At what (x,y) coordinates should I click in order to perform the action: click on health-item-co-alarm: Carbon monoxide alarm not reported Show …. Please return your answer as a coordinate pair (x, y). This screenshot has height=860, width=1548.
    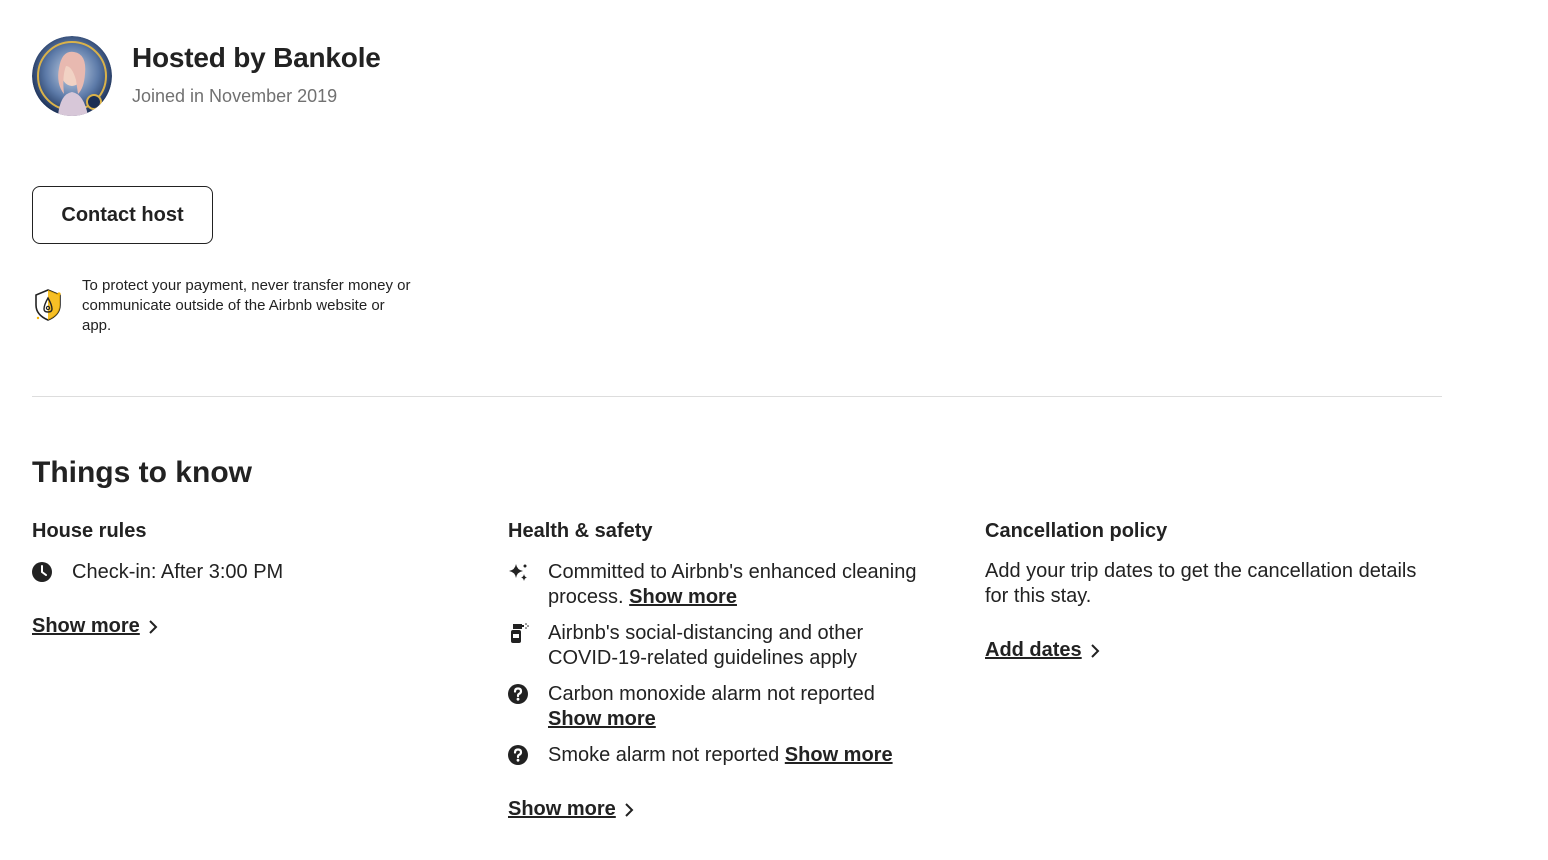
    Looking at the image, I should click on (733, 707).